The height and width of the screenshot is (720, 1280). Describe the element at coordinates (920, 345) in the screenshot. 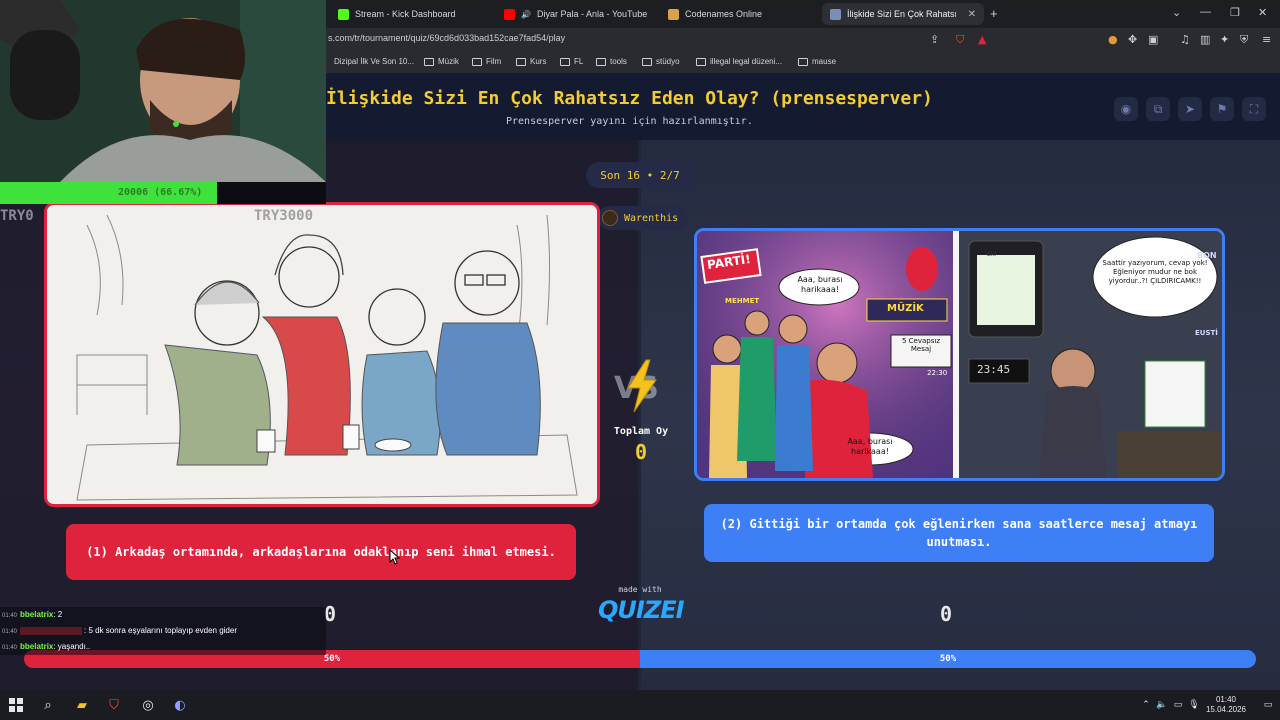

I see `comic-notification: 5 Cevapsız Mesaj` at that location.